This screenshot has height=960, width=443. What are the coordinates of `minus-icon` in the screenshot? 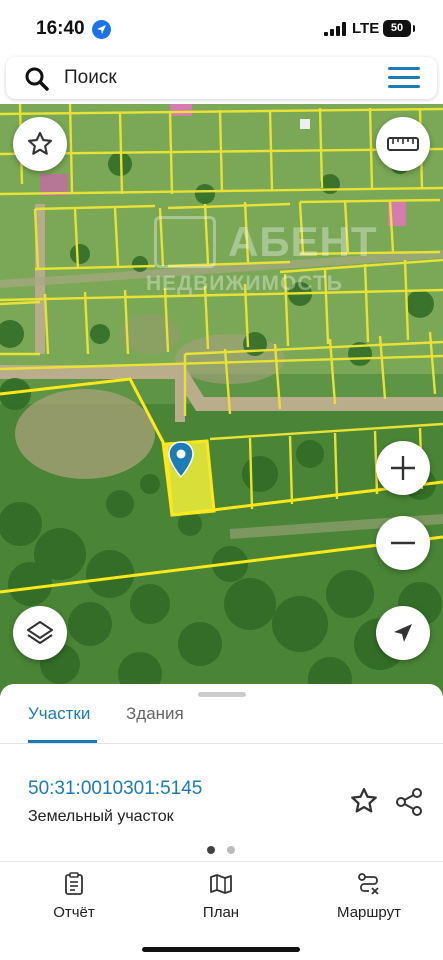 It's located at (403, 543).